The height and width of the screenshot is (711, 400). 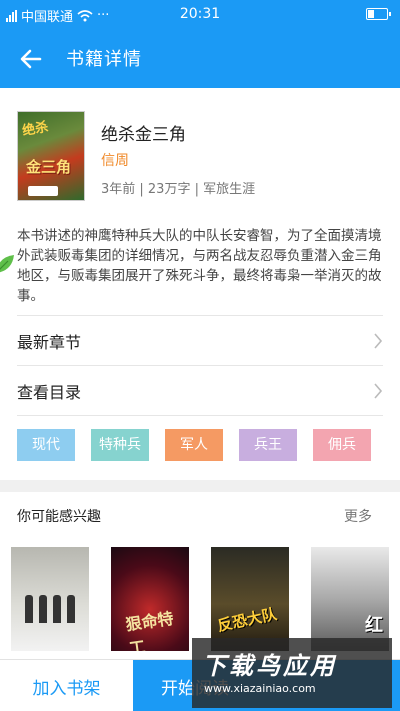 What do you see at coordinates (104, 59) in the screenshot?
I see `page-title: 书籍详情` at bounding box center [104, 59].